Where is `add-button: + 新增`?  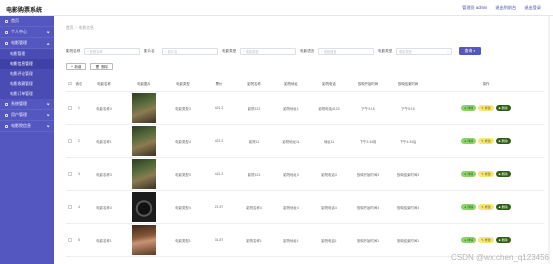
add-button: + 新增 is located at coordinates (76, 66).